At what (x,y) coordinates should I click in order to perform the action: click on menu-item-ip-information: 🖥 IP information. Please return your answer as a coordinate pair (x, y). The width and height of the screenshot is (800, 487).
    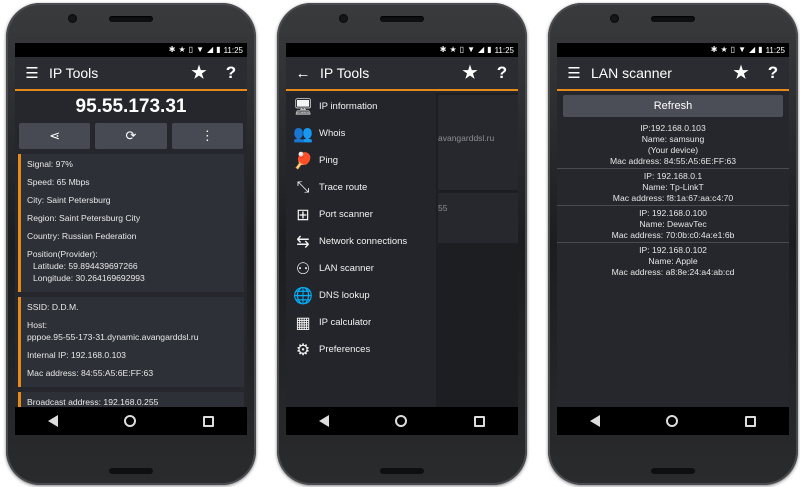
    Looking at the image, I should click on (361, 106).